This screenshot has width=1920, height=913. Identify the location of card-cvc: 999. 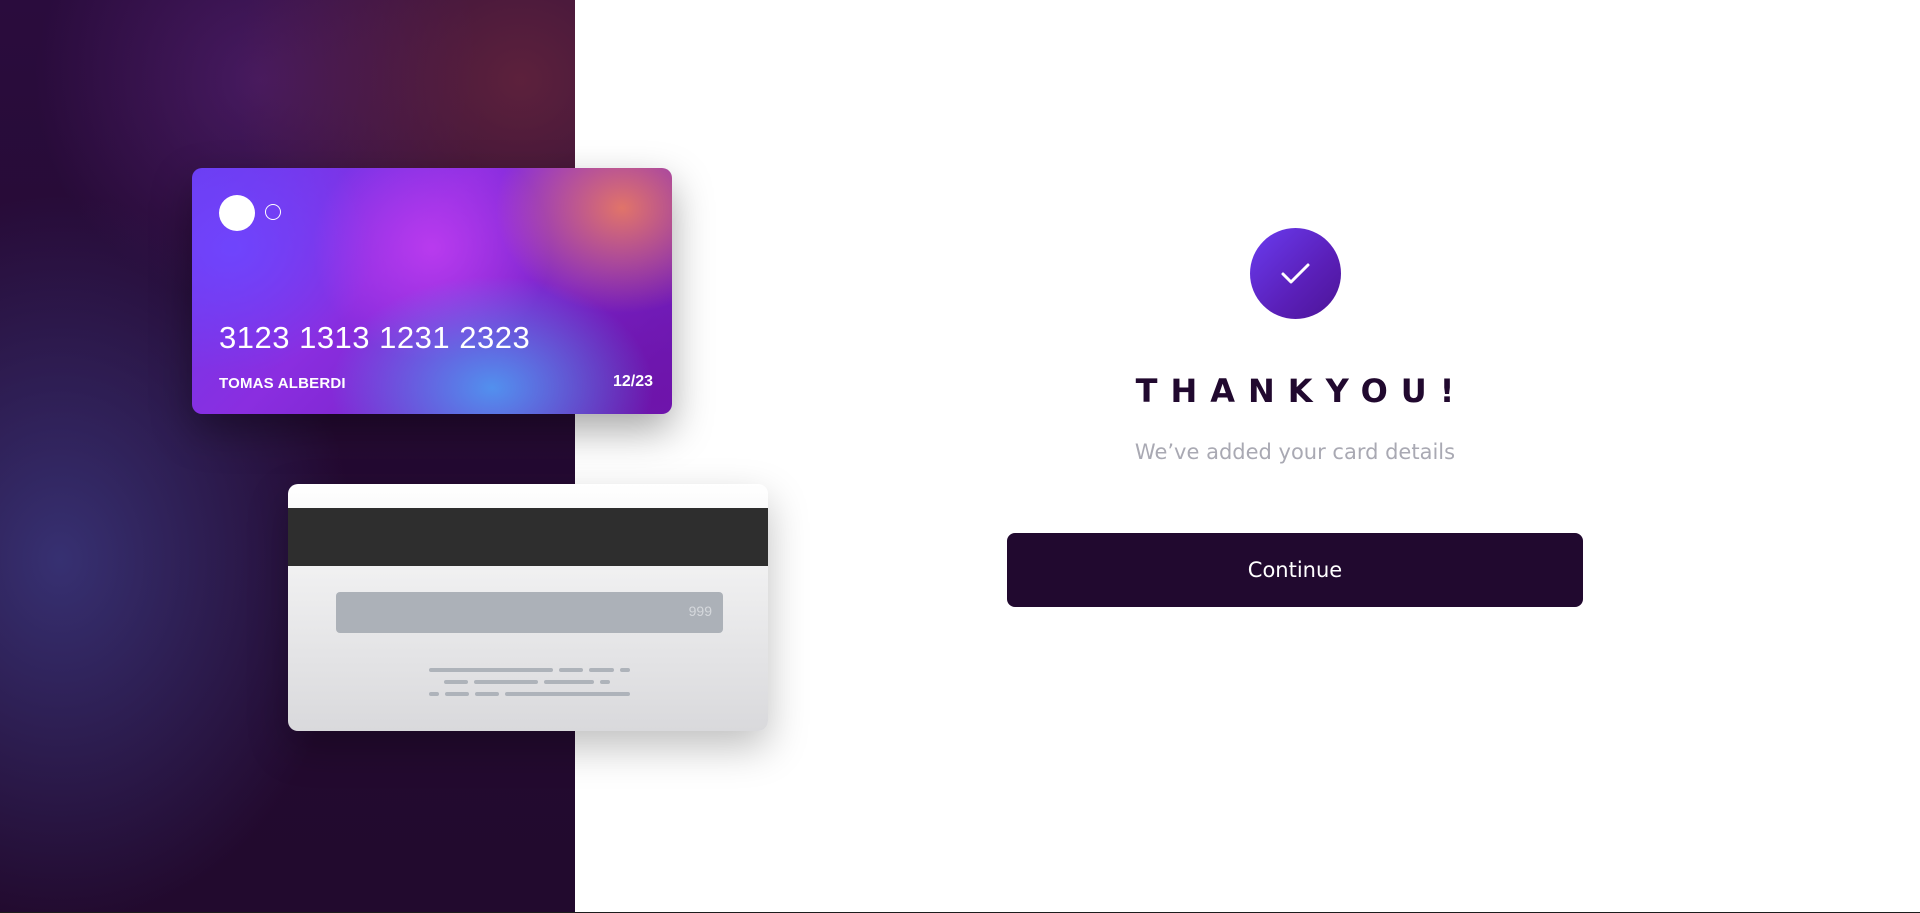
(700, 611).